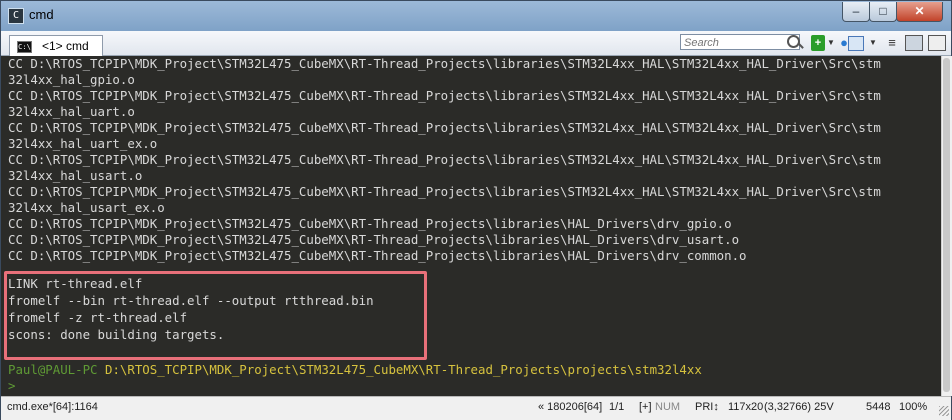 This screenshot has width=952, height=420. Describe the element at coordinates (75, 175) in the screenshot. I see `terminal-line: 32l4xx_hal_usart.o` at that location.